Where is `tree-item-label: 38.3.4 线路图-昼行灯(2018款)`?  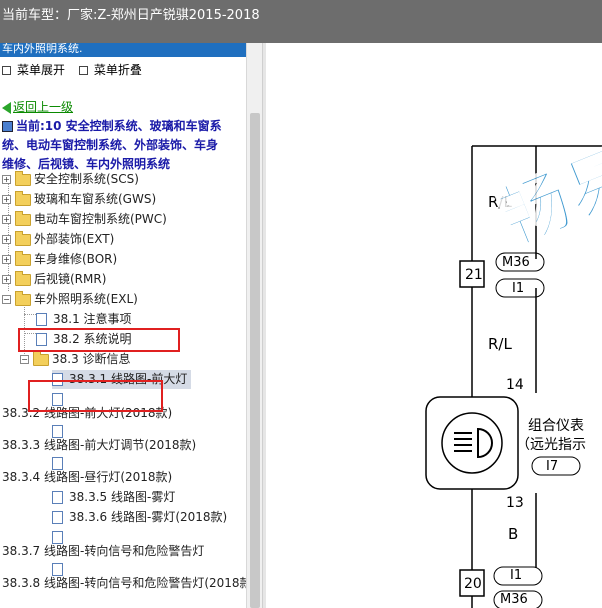
tree-item-label: 38.3.4 线路图-昼行灯(2018款) is located at coordinates (87, 477).